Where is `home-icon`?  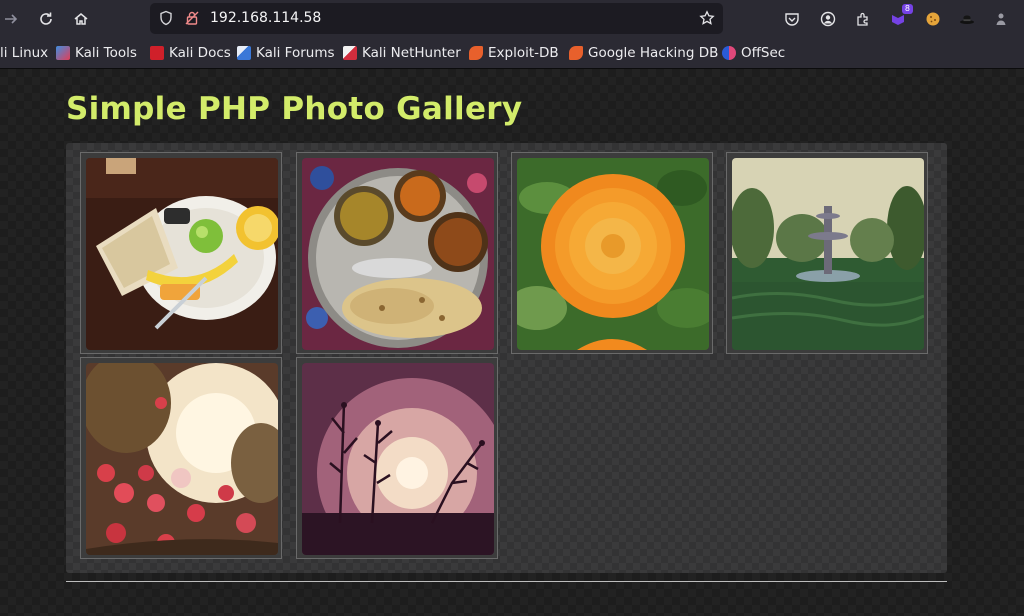 home-icon is located at coordinates (81, 19).